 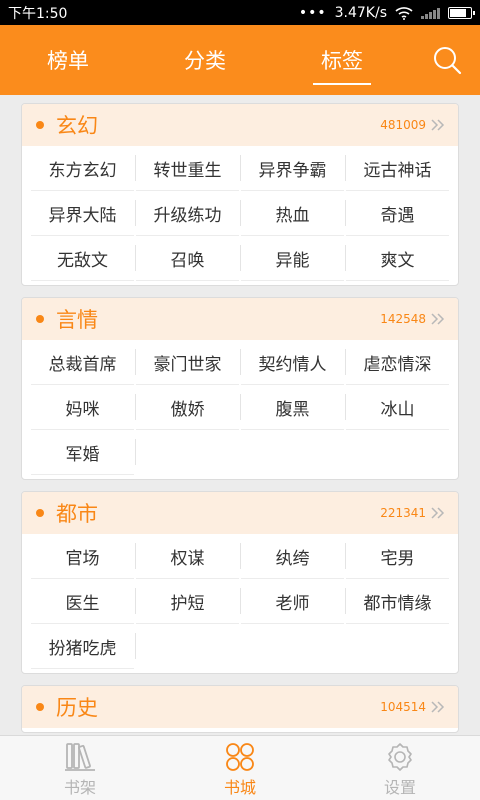 I want to click on tag-item: 东方玄幻, so click(x=83, y=168).